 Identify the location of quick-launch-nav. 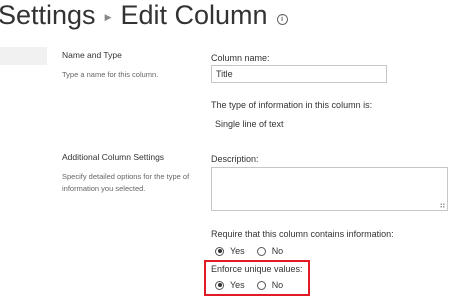
(23, 56).